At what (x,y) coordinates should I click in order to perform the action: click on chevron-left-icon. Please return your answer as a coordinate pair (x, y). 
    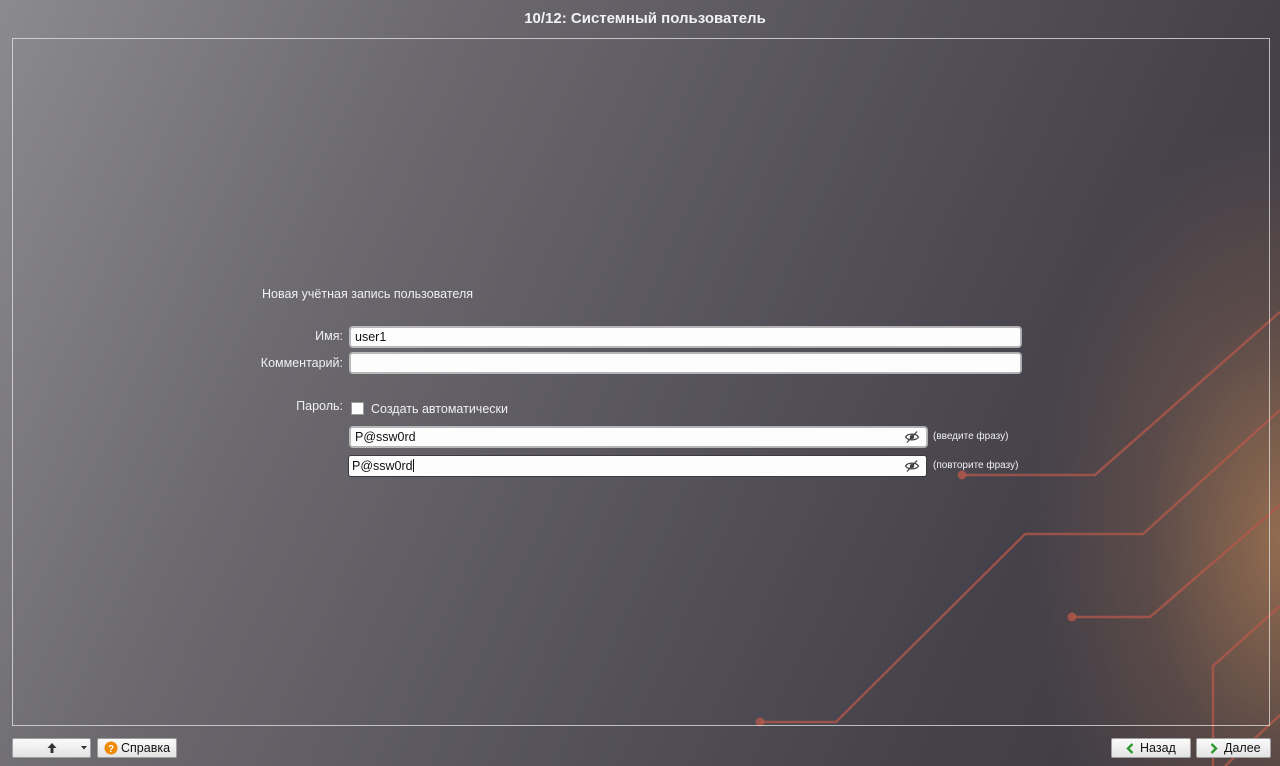
    Looking at the image, I should click on (1130, 748).